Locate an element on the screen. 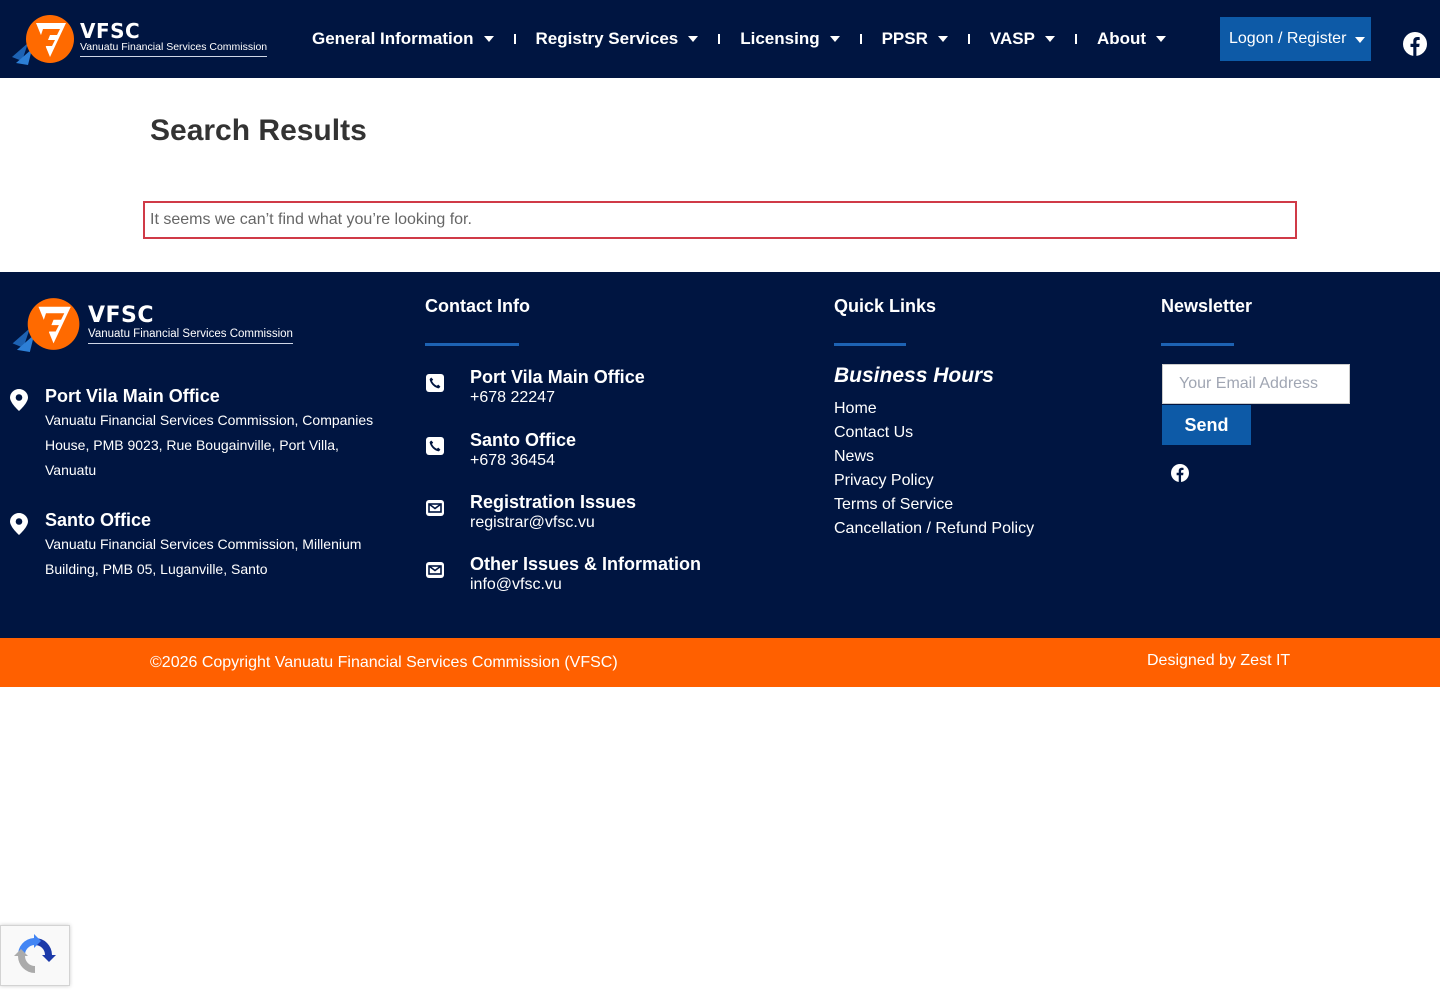 The width and height of the screenshot is (1440, 1000). quick-link-terms-of-service: Terms of Service is located at coordinates (934, 505).